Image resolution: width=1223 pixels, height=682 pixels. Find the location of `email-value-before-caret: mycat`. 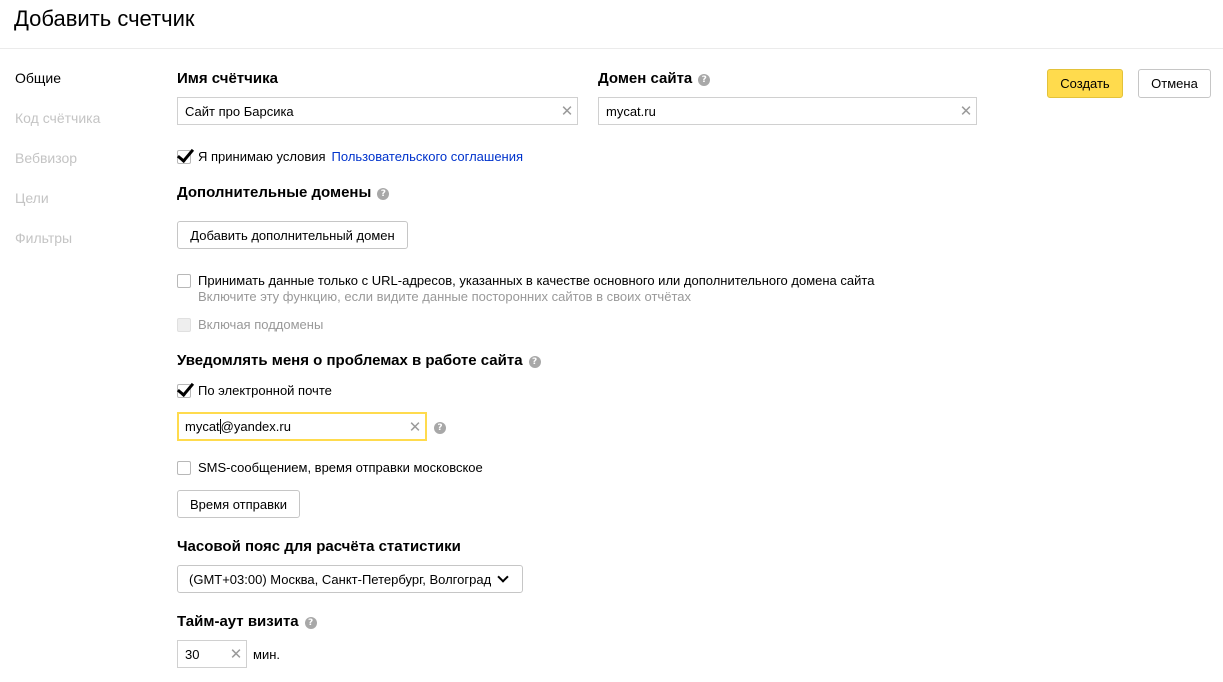

email-value-before-caret: mycat is located at coordinates (202, 426).